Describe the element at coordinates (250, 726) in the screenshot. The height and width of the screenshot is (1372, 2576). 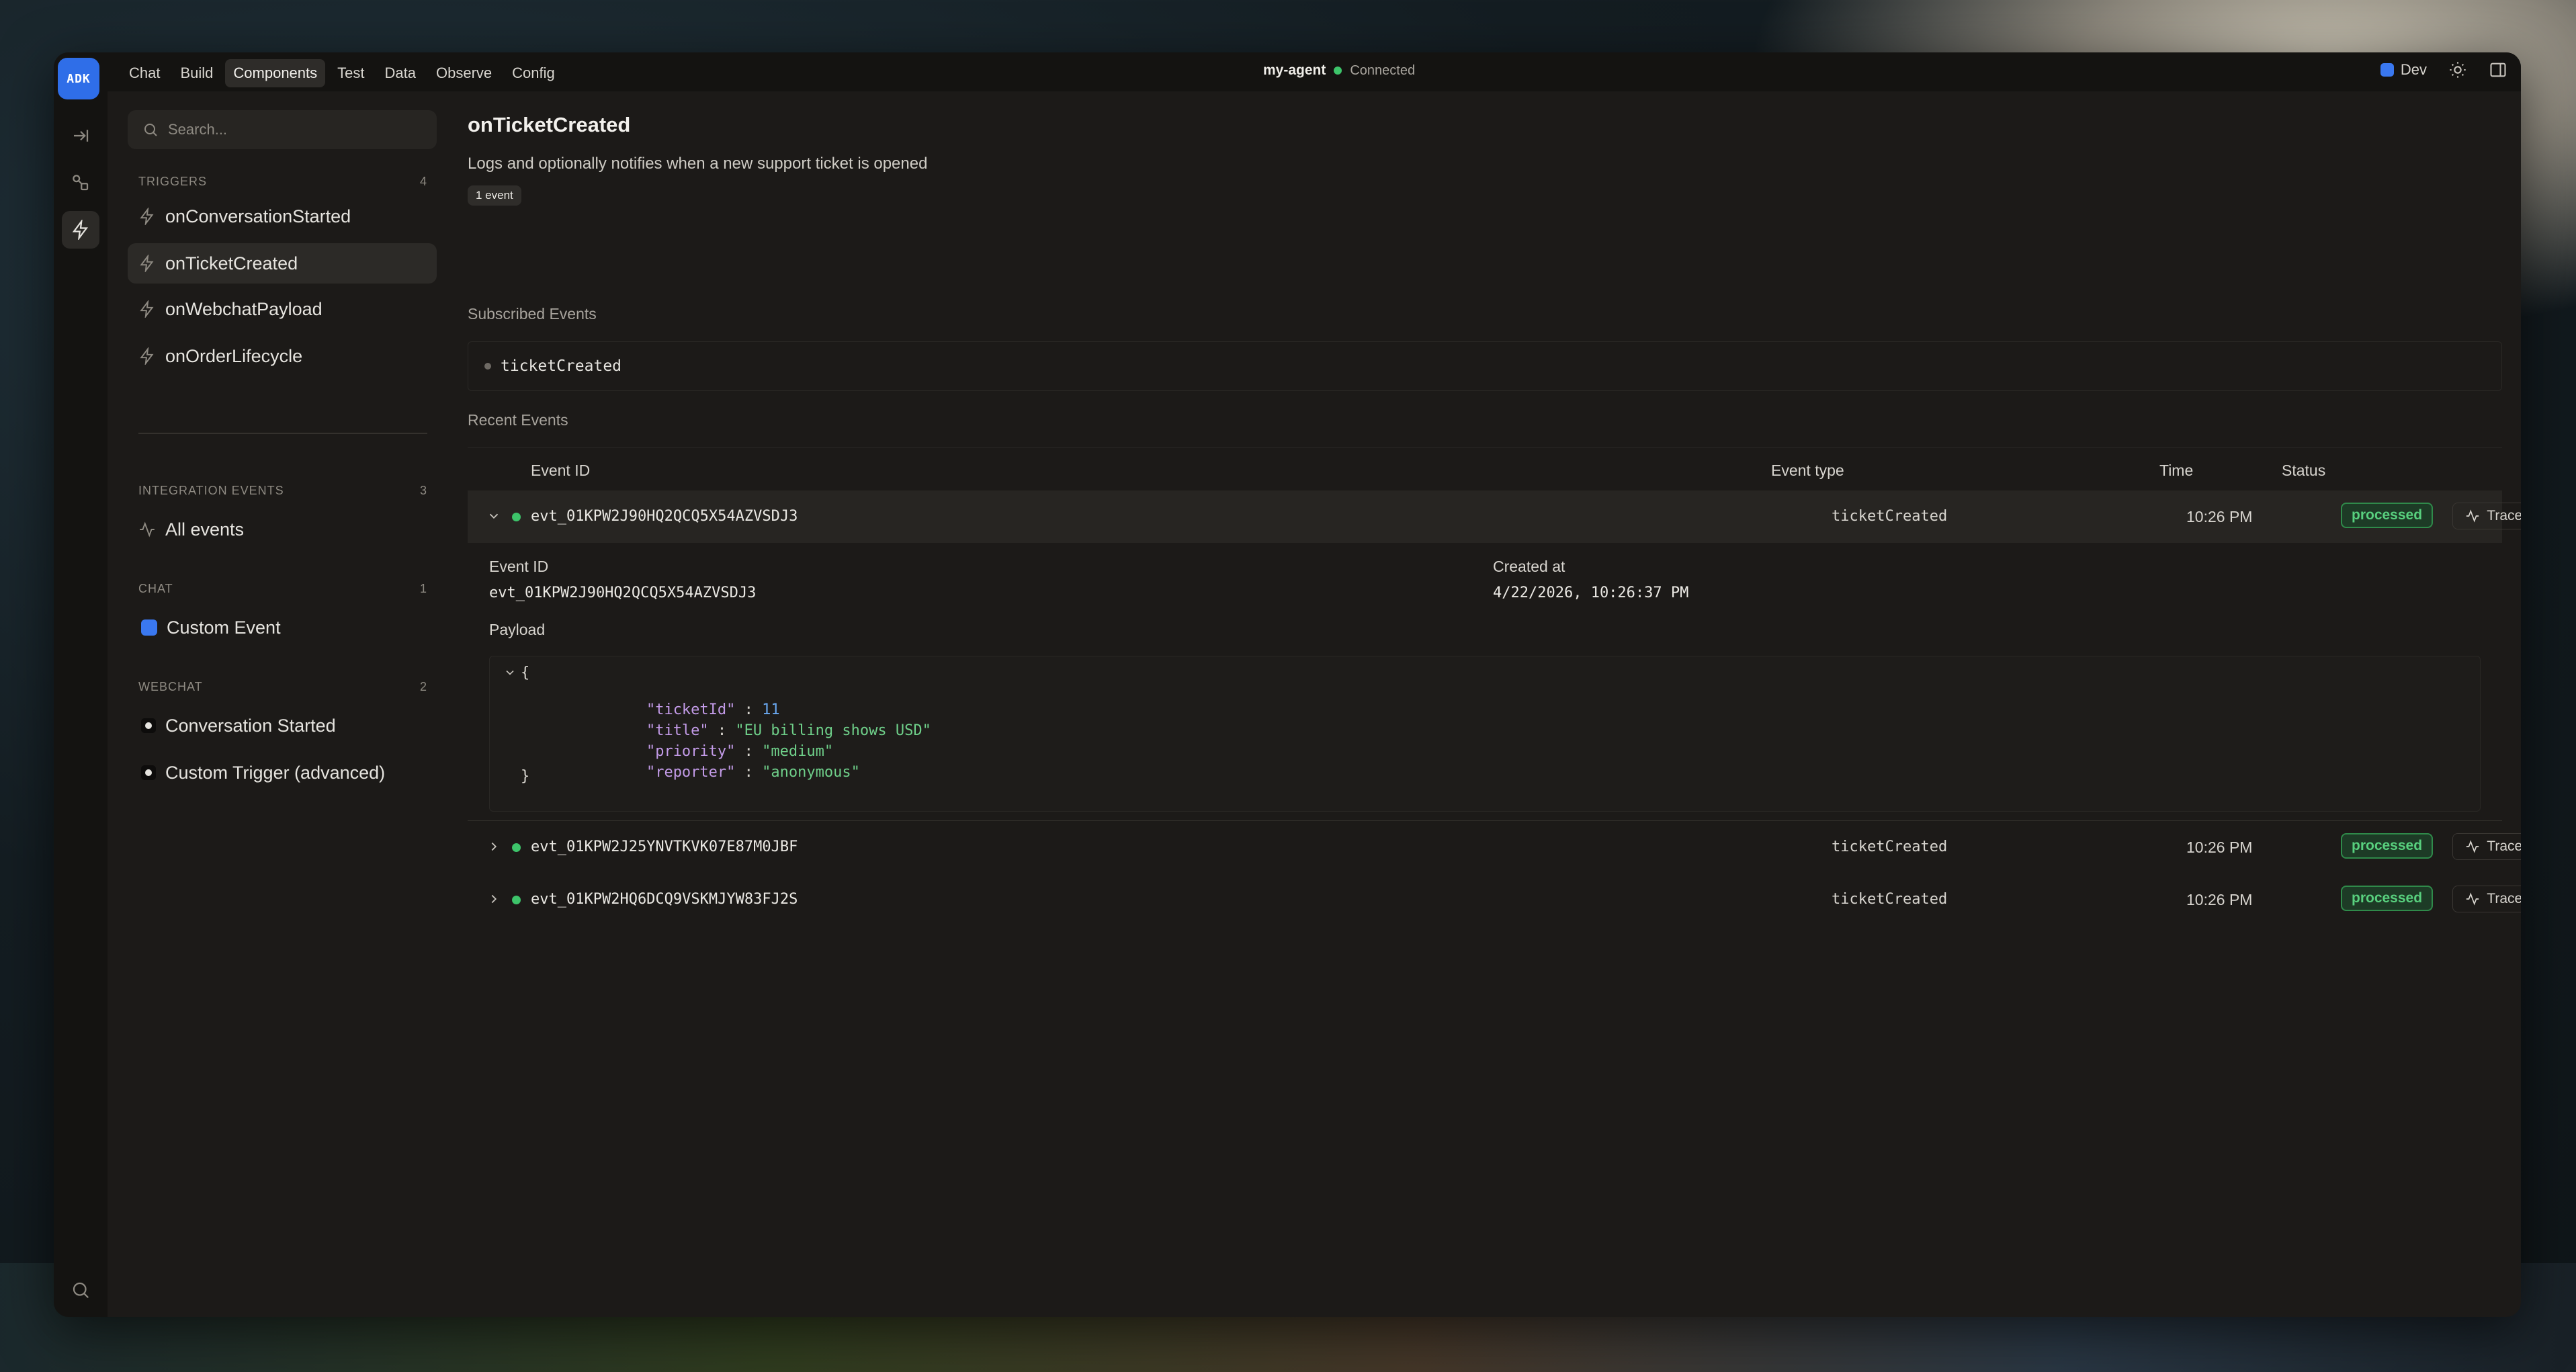
I see `sidebar-item-label: Conversation Started` at that location.